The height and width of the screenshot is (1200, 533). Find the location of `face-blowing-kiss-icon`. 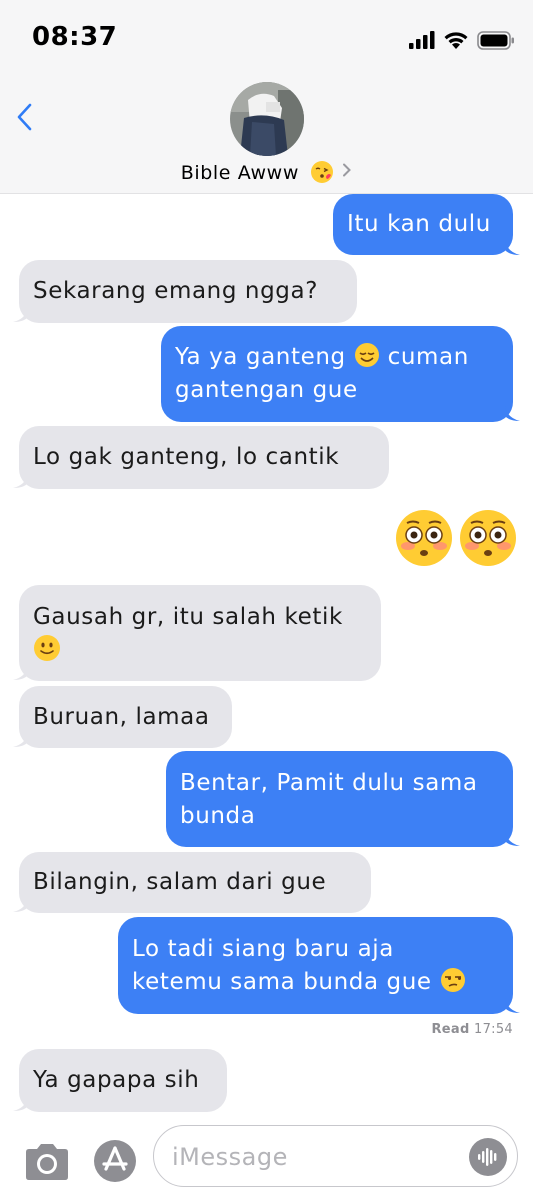

face-blowing-kiss-icon is located at coordinates (321, 172).